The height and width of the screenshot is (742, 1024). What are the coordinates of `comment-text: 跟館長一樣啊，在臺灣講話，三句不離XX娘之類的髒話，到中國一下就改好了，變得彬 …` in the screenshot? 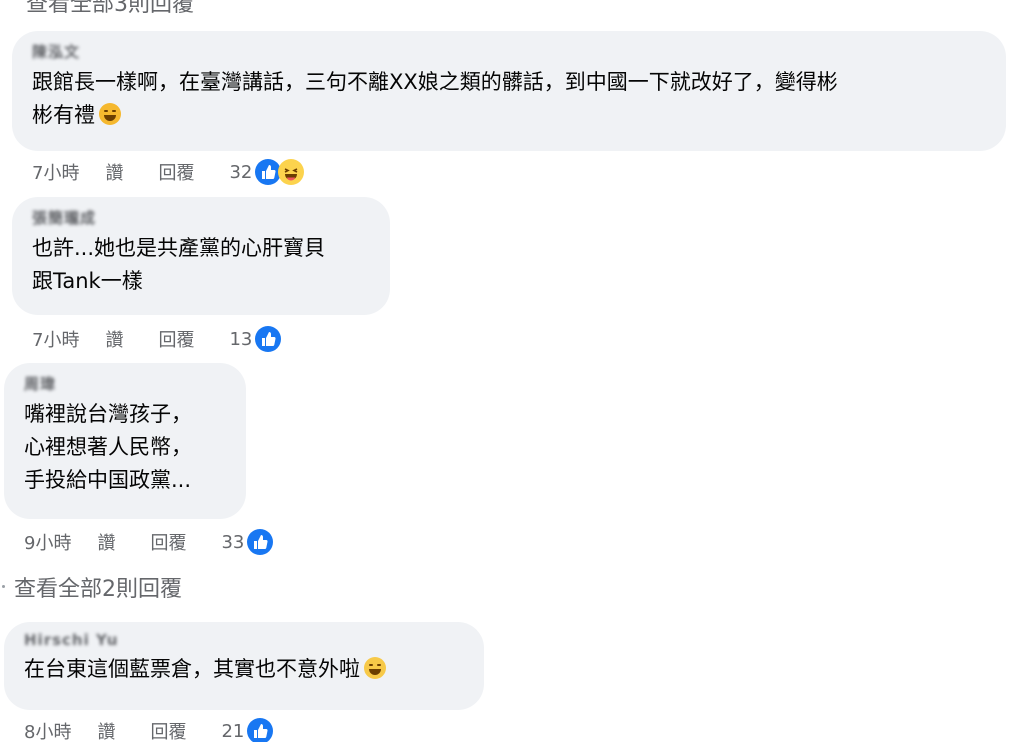 It's located at (435, 98).